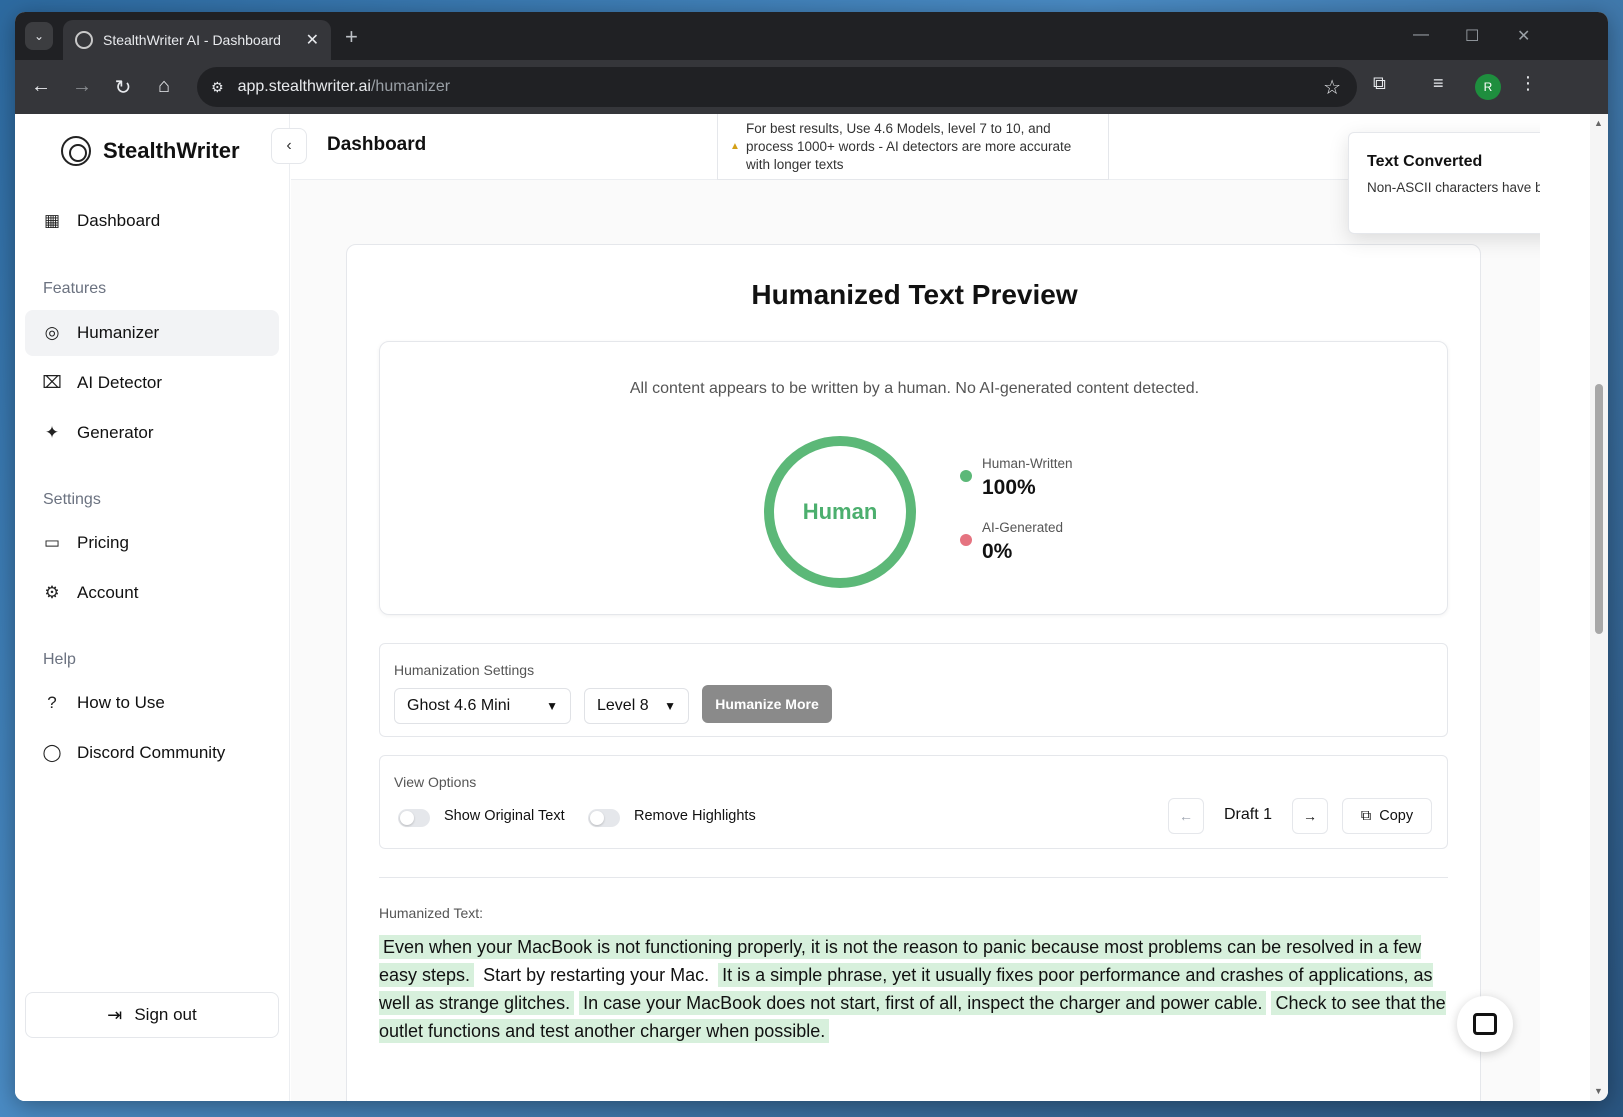 Image resolution: width=1623 pixels, height=1117 pixels. Describe the element at coordinates (52, 220) in the screenshot. I see `grid-icon: ▦` at that location.